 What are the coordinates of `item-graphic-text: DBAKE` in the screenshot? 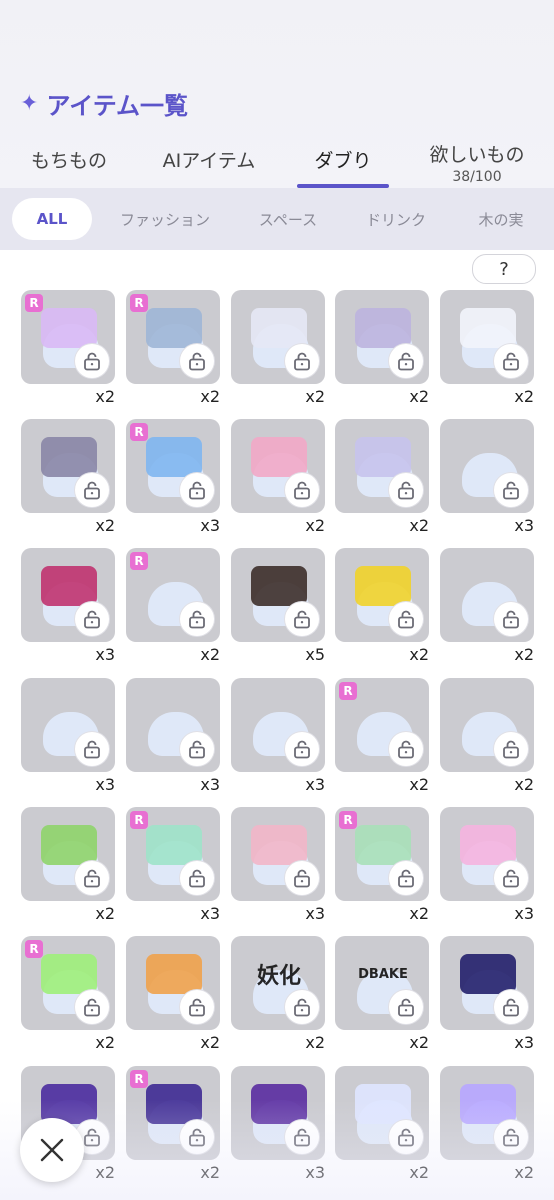 It's located at (383, 974).